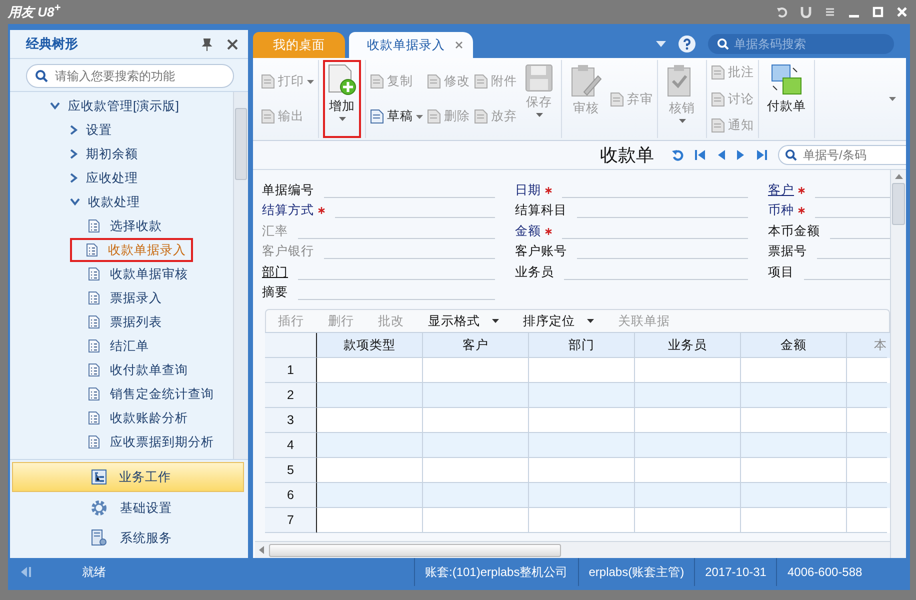  What do you see at coordinates (735, 572) in the screenshot?
I see `date-text: 2017-10-31` at bounding box center [735, 572].